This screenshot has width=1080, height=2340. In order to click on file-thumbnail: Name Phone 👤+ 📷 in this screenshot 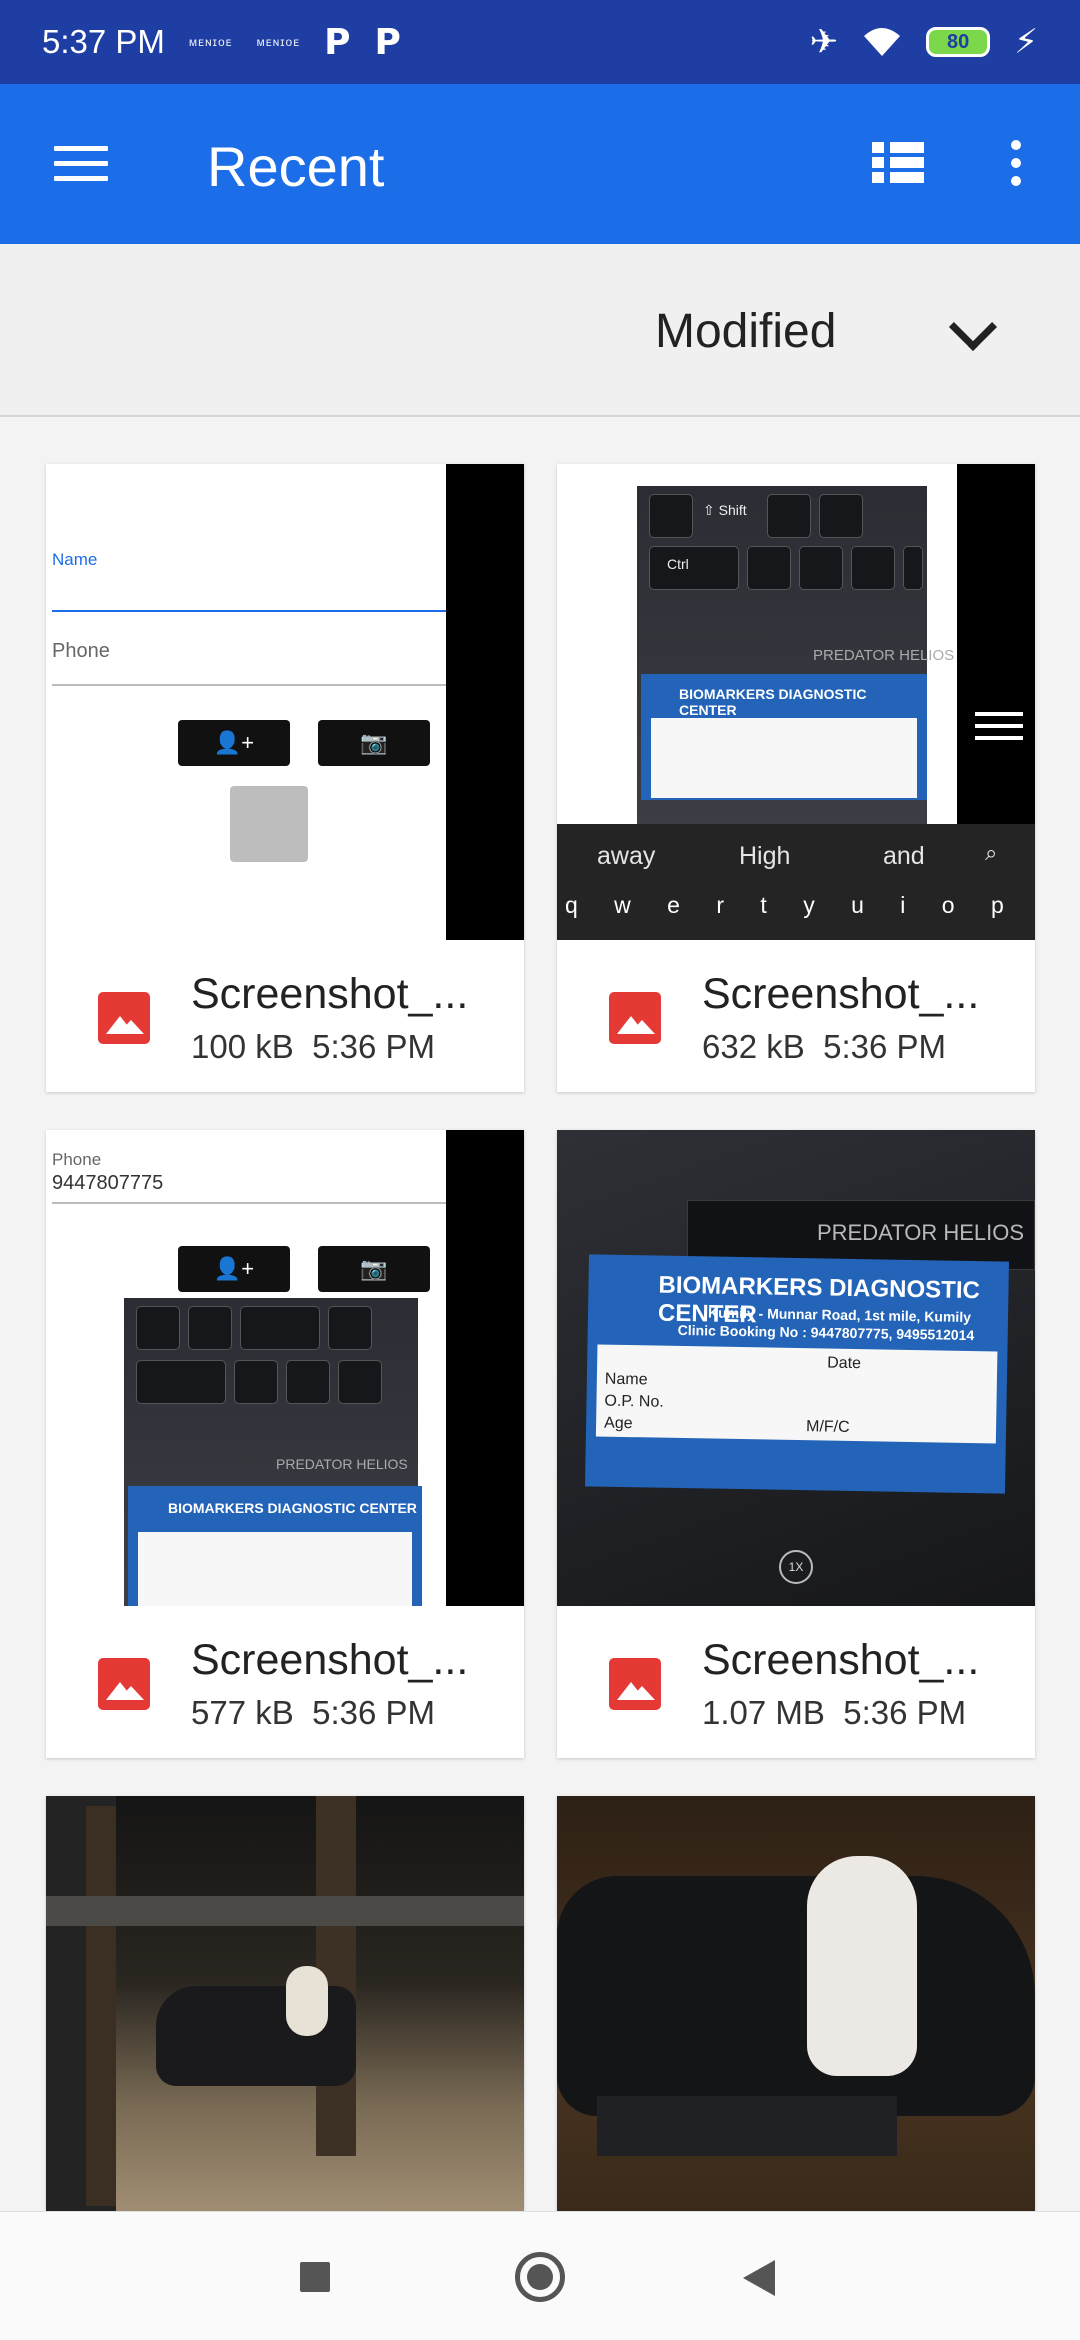, I will do `click(285, 702)`.